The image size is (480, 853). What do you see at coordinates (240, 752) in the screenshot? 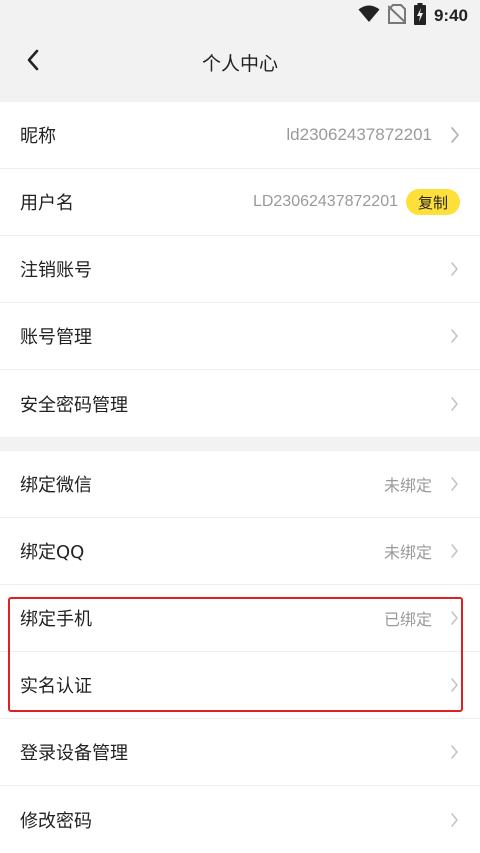
I see `login-device-management-row: 登录设备管理` at bounding box center [240, 752].